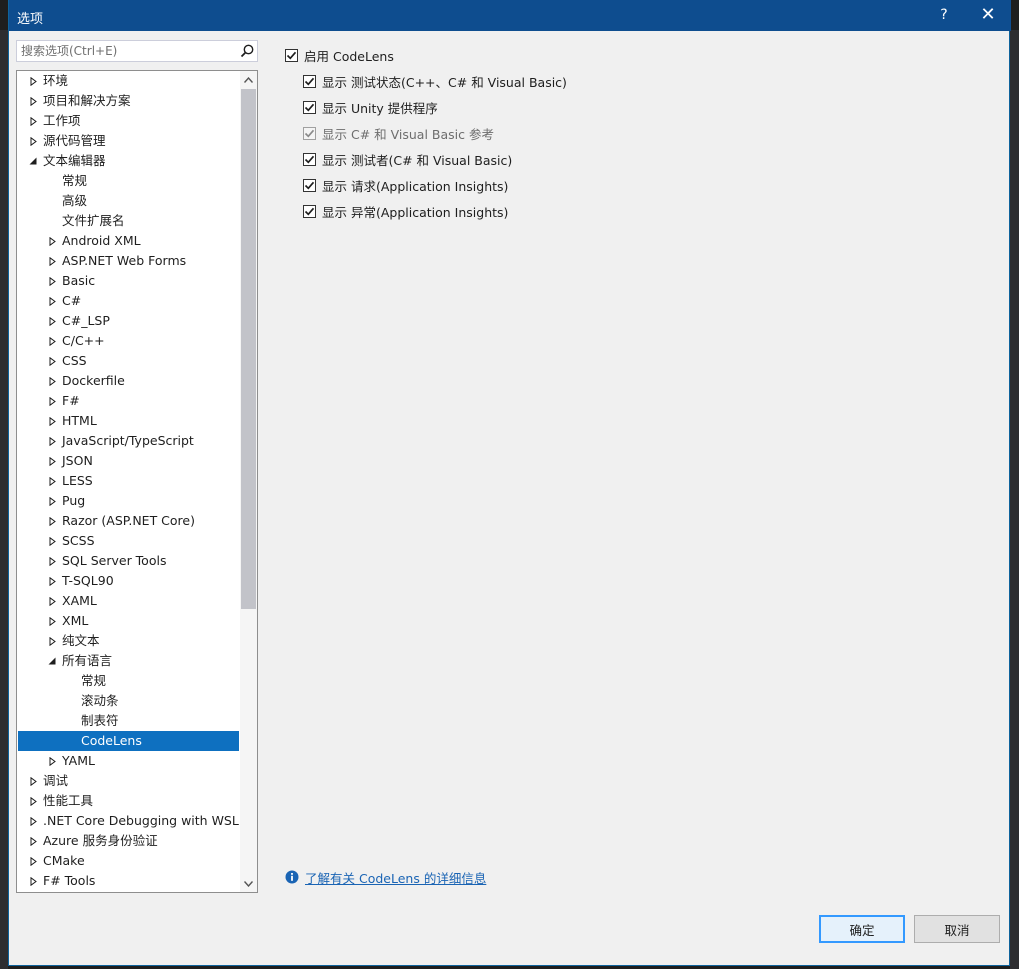 The height and width of the screenshot is (969, 1019). What do you see at coordinates (128, 581) in the screenshot?
I see `tree-item: T-SQL90` at bounding box center [128, 581].